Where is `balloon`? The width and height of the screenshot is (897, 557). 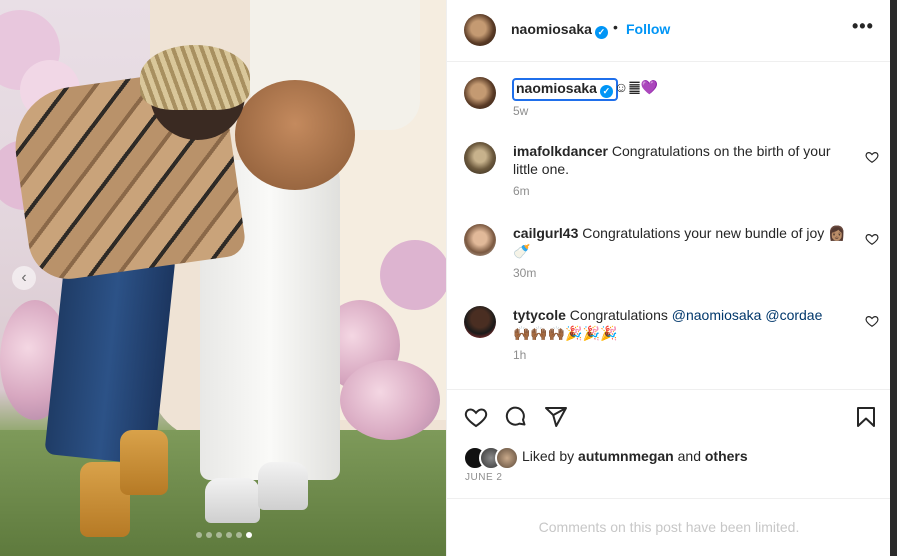
balloon is located at coordinates (413, 275).